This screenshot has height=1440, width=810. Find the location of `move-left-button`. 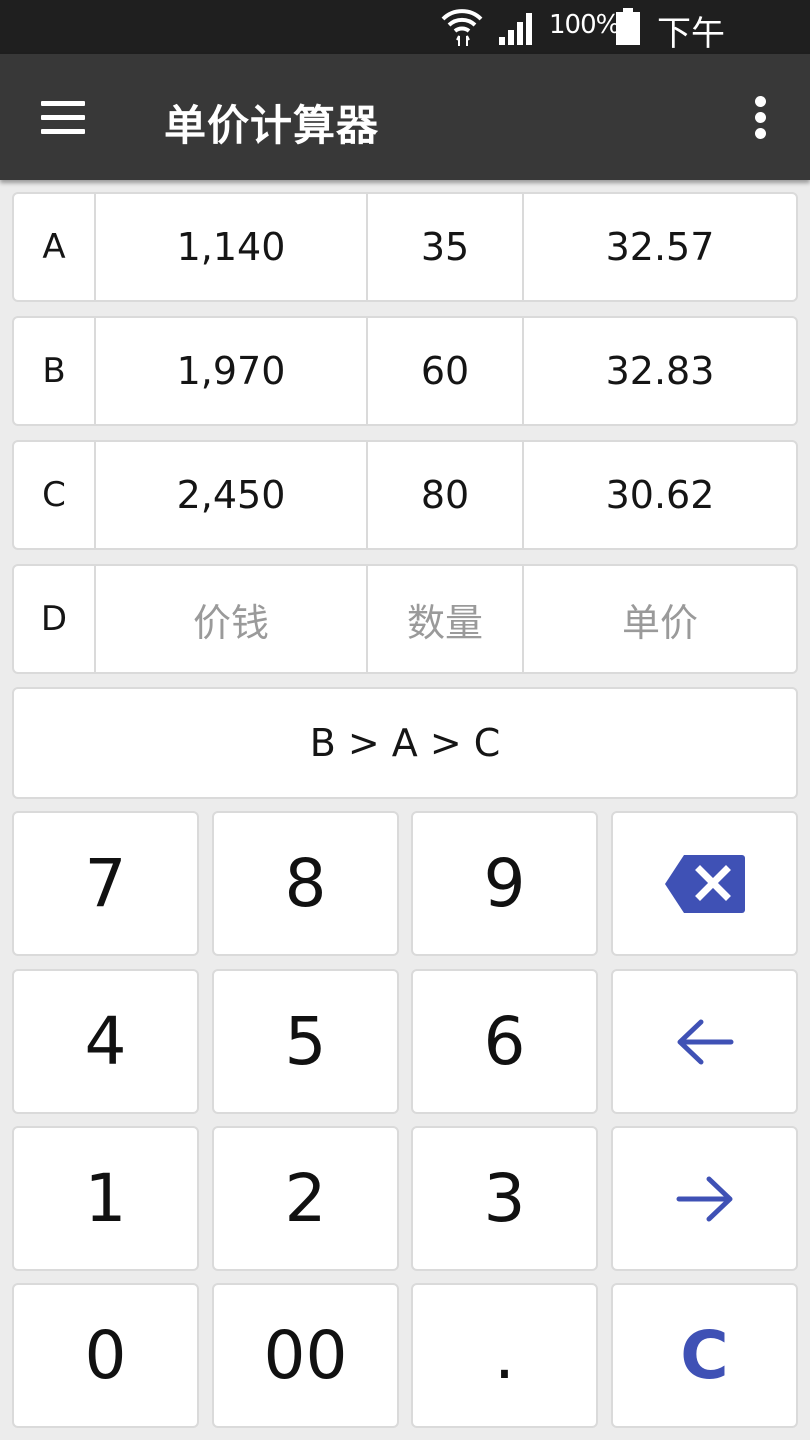

move-left-button is located at coordinates (704, 1041).